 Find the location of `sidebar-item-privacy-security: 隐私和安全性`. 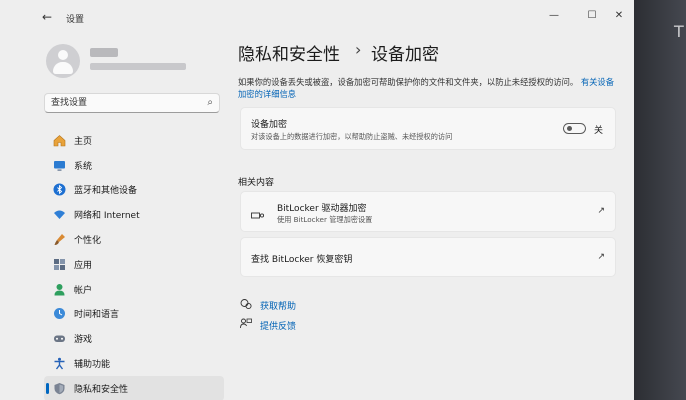

sidebar-item-privacy-security: 隐私和安全性 is located at coordinates (134, 387).